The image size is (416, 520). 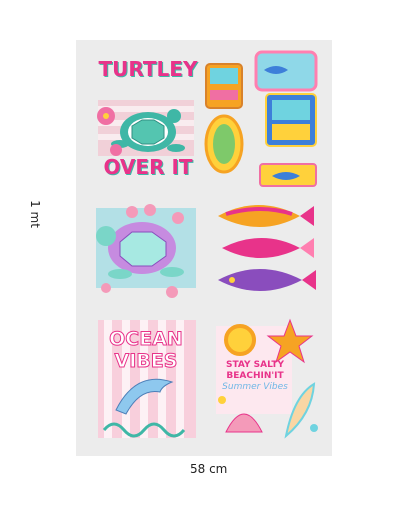 I want to click on stay-salty-line2: BEACHIN'IT, so click(x=255, y=376).